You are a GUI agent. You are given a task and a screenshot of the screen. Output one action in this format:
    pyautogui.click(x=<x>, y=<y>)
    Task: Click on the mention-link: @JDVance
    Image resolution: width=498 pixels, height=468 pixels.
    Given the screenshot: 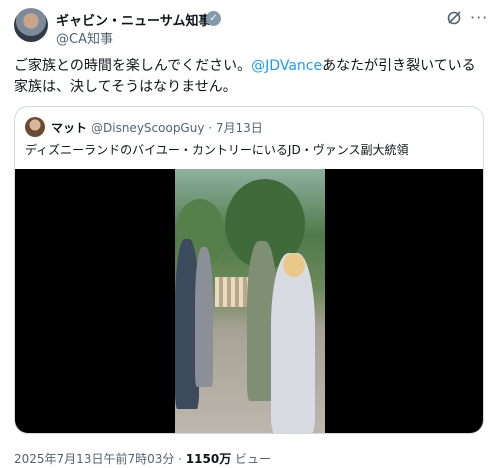 What is the action you would take?
    pyautogui.click(x=286, y=66)
    